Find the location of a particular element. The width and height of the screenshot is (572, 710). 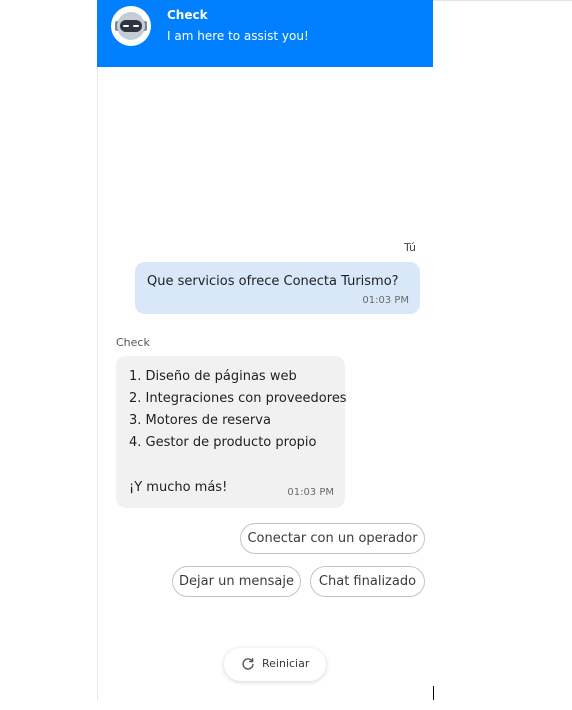

user-sender-label: Tú is located at coordinates (409, 247).